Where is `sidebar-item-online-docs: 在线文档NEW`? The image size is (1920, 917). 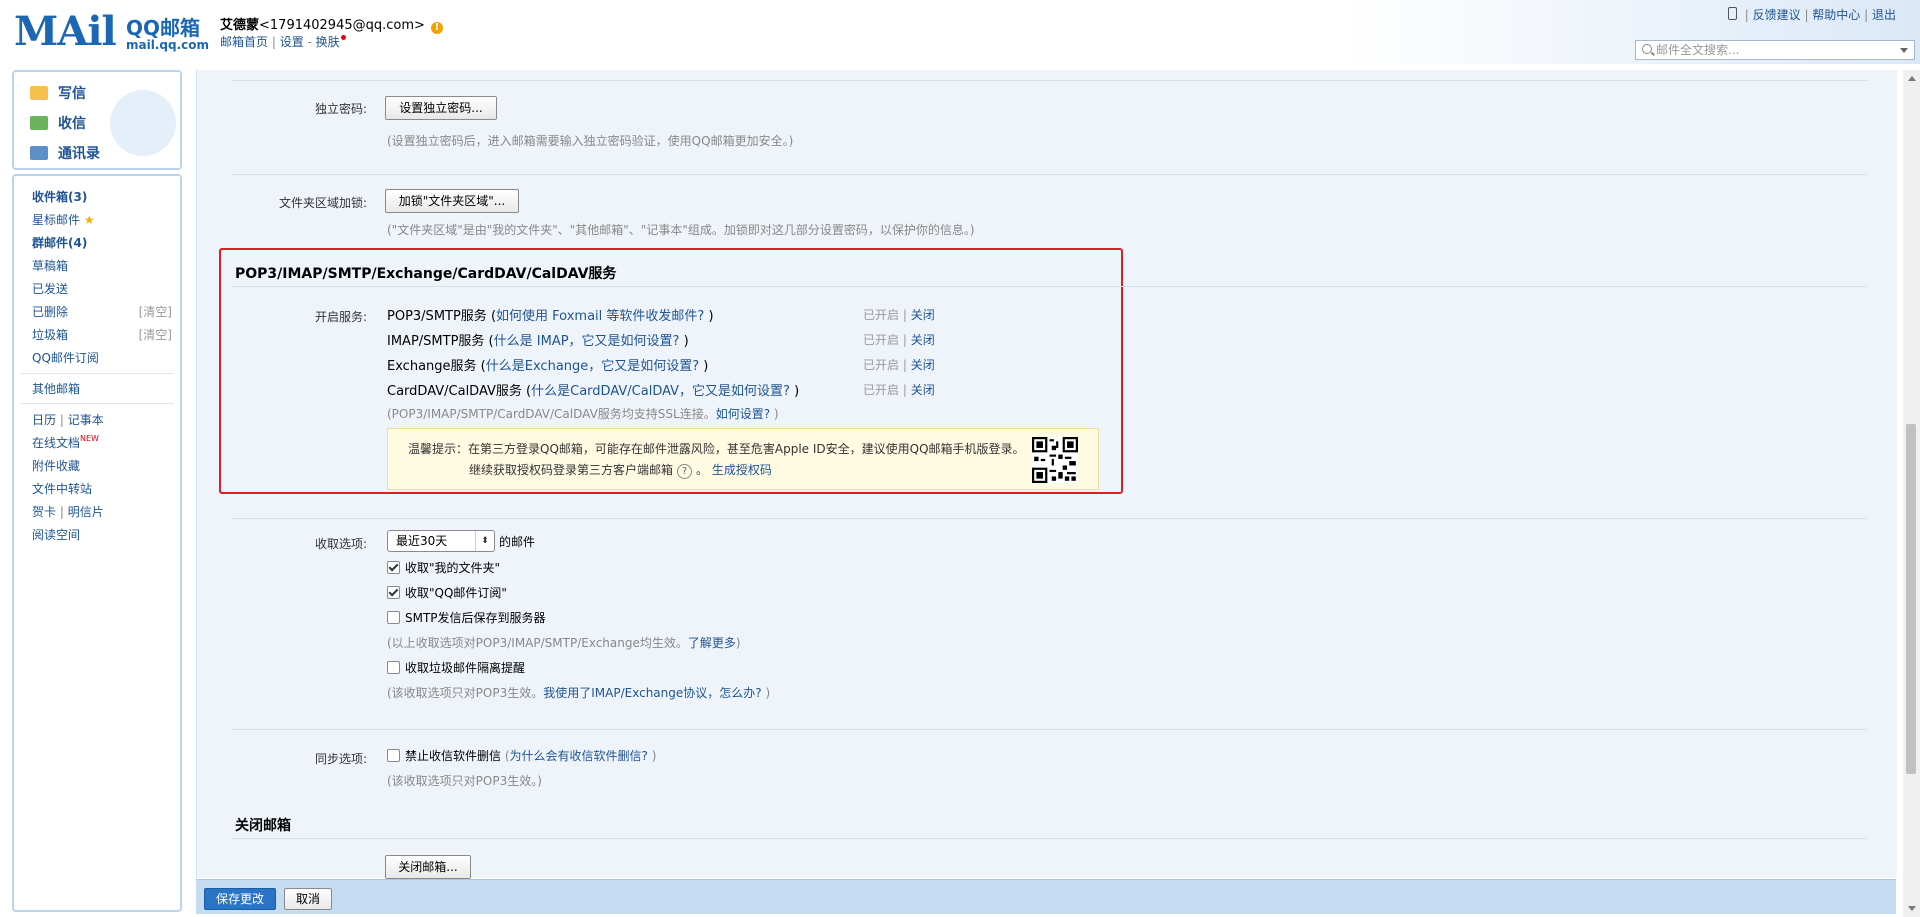 sidebar-item-online-docs: 在线文档NEW is located at coordinates (65, 442).